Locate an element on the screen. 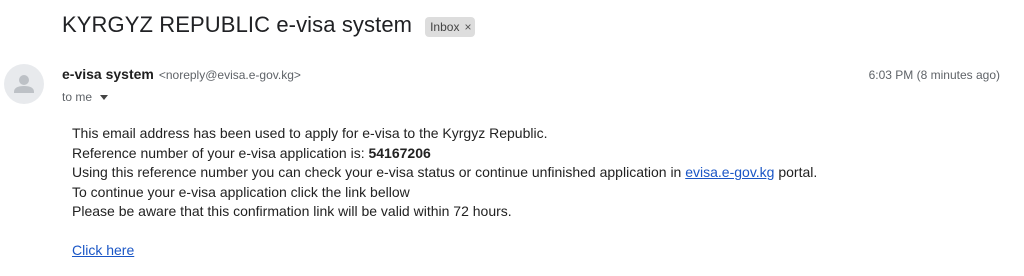  inbox-label: Inbox × is located at coordinates (450, 26).